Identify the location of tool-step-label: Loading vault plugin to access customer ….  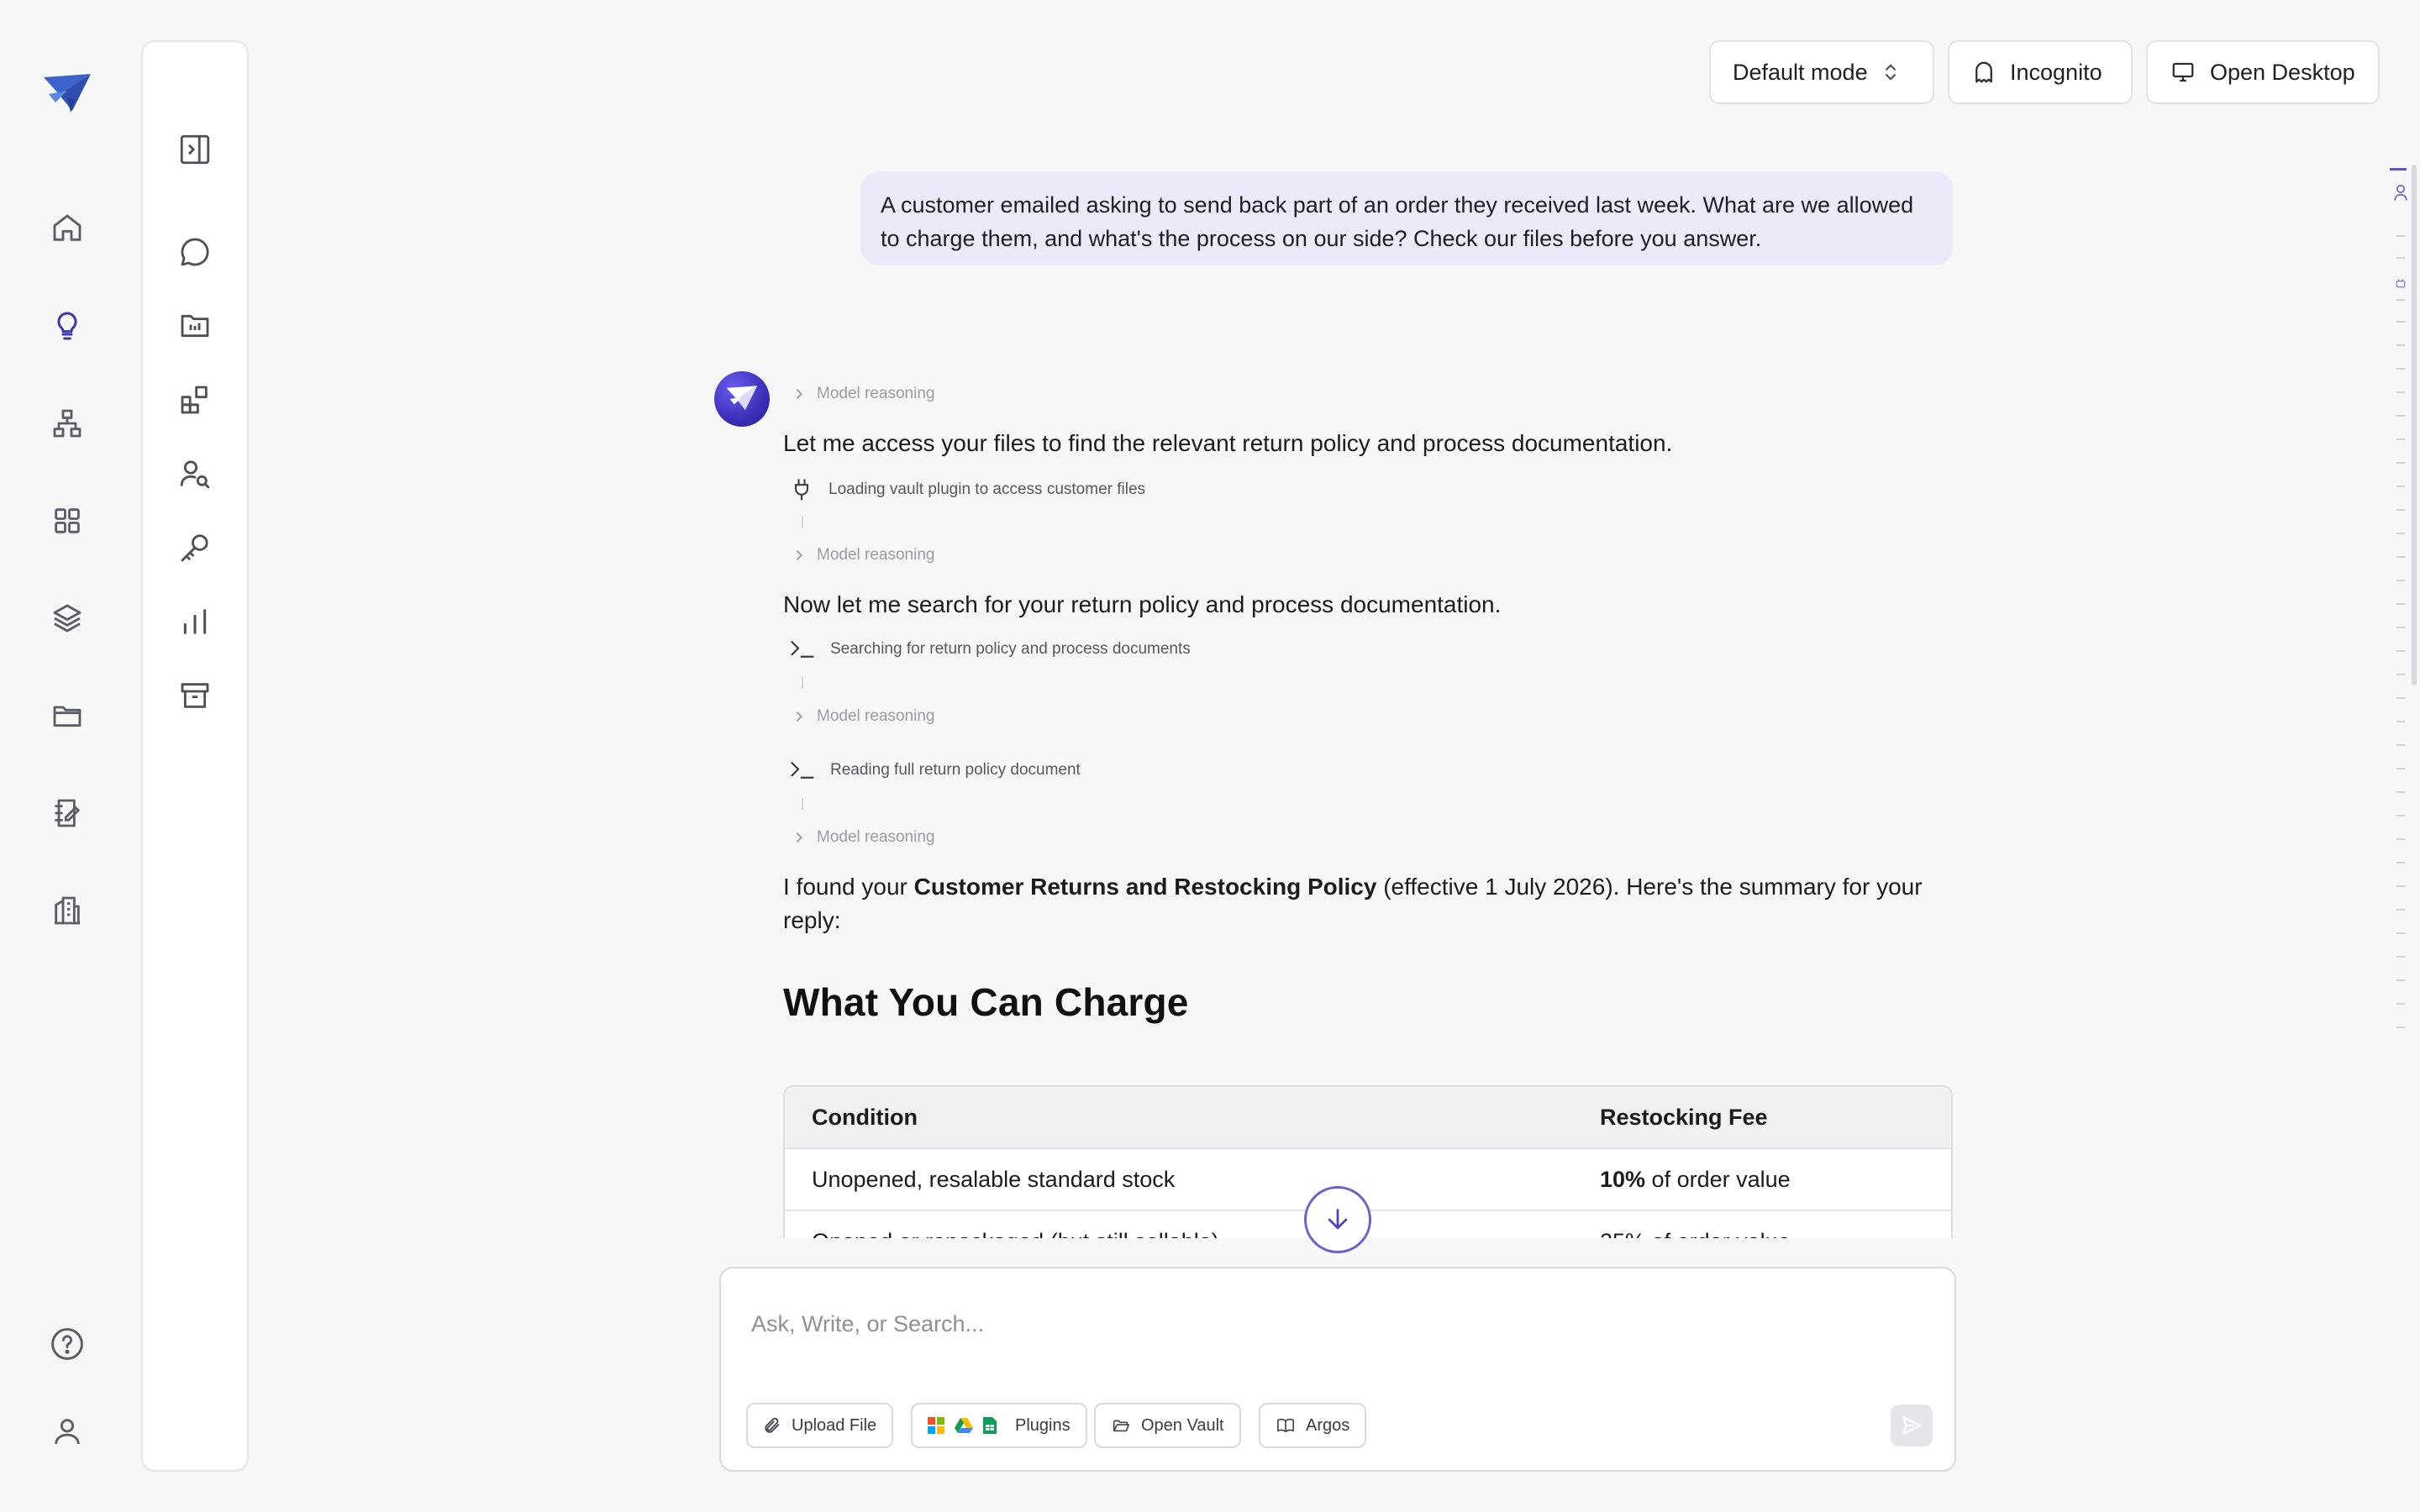
(988, 489).